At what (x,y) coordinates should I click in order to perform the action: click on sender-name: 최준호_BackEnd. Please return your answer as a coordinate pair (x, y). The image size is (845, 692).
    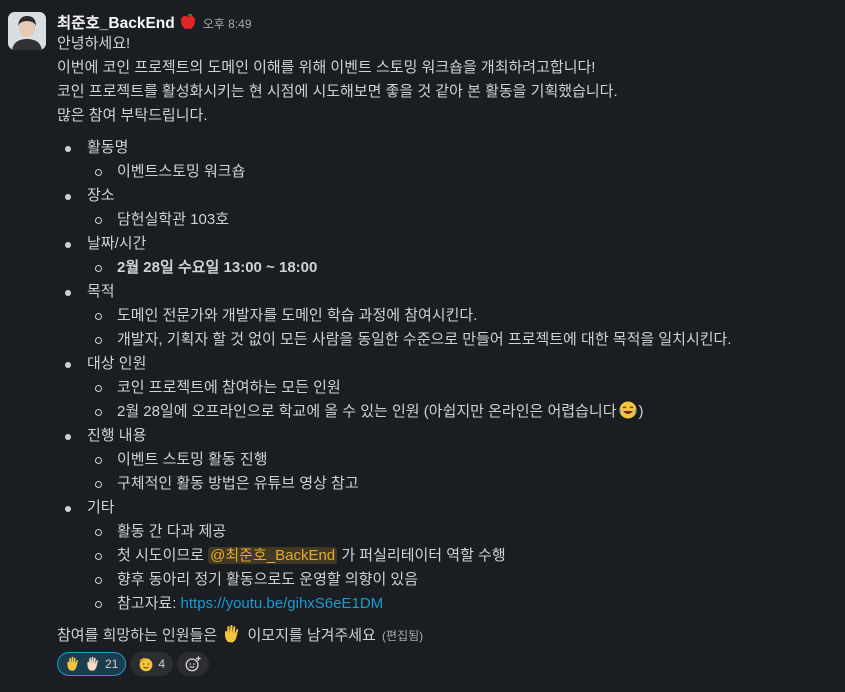
    Looking at the image, I should click on (116, 22).